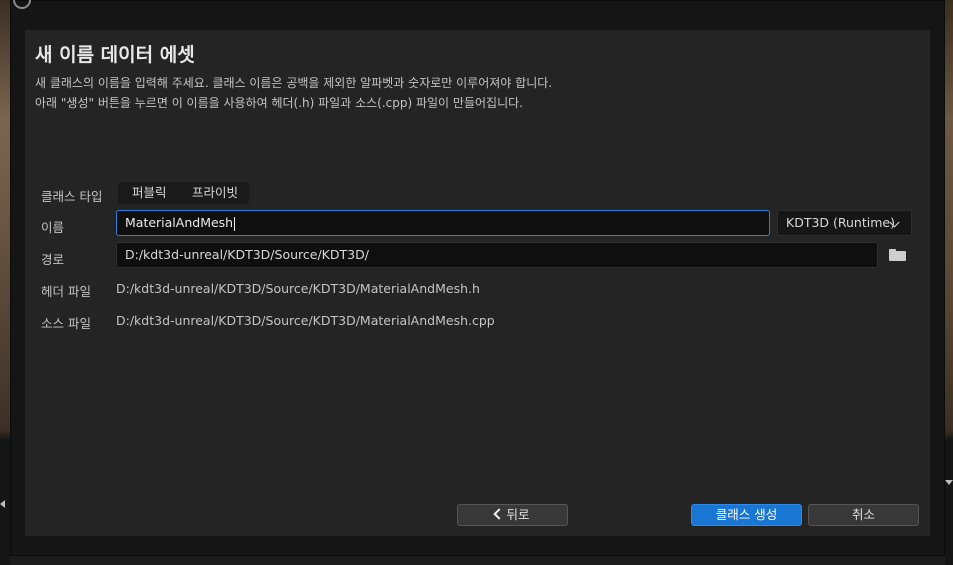 The height and width of the screenshot is (565, 953). I want to click on class-type-label: 클래스 타입, so click(72, 196).